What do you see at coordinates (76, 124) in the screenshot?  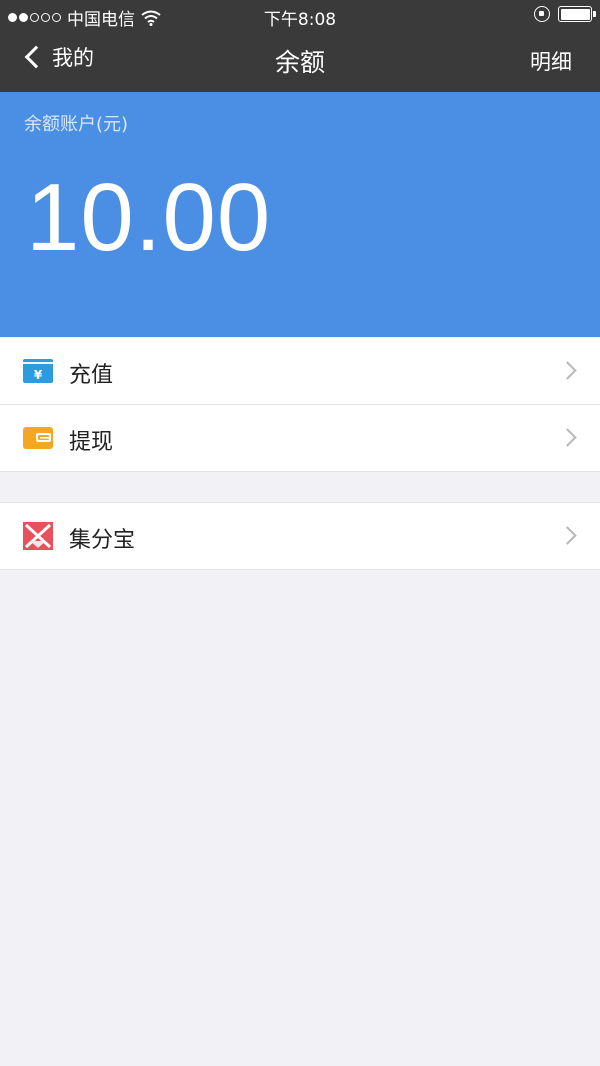 I see `balance-label: 余额账户(元)` at bounding box center [76, 124].